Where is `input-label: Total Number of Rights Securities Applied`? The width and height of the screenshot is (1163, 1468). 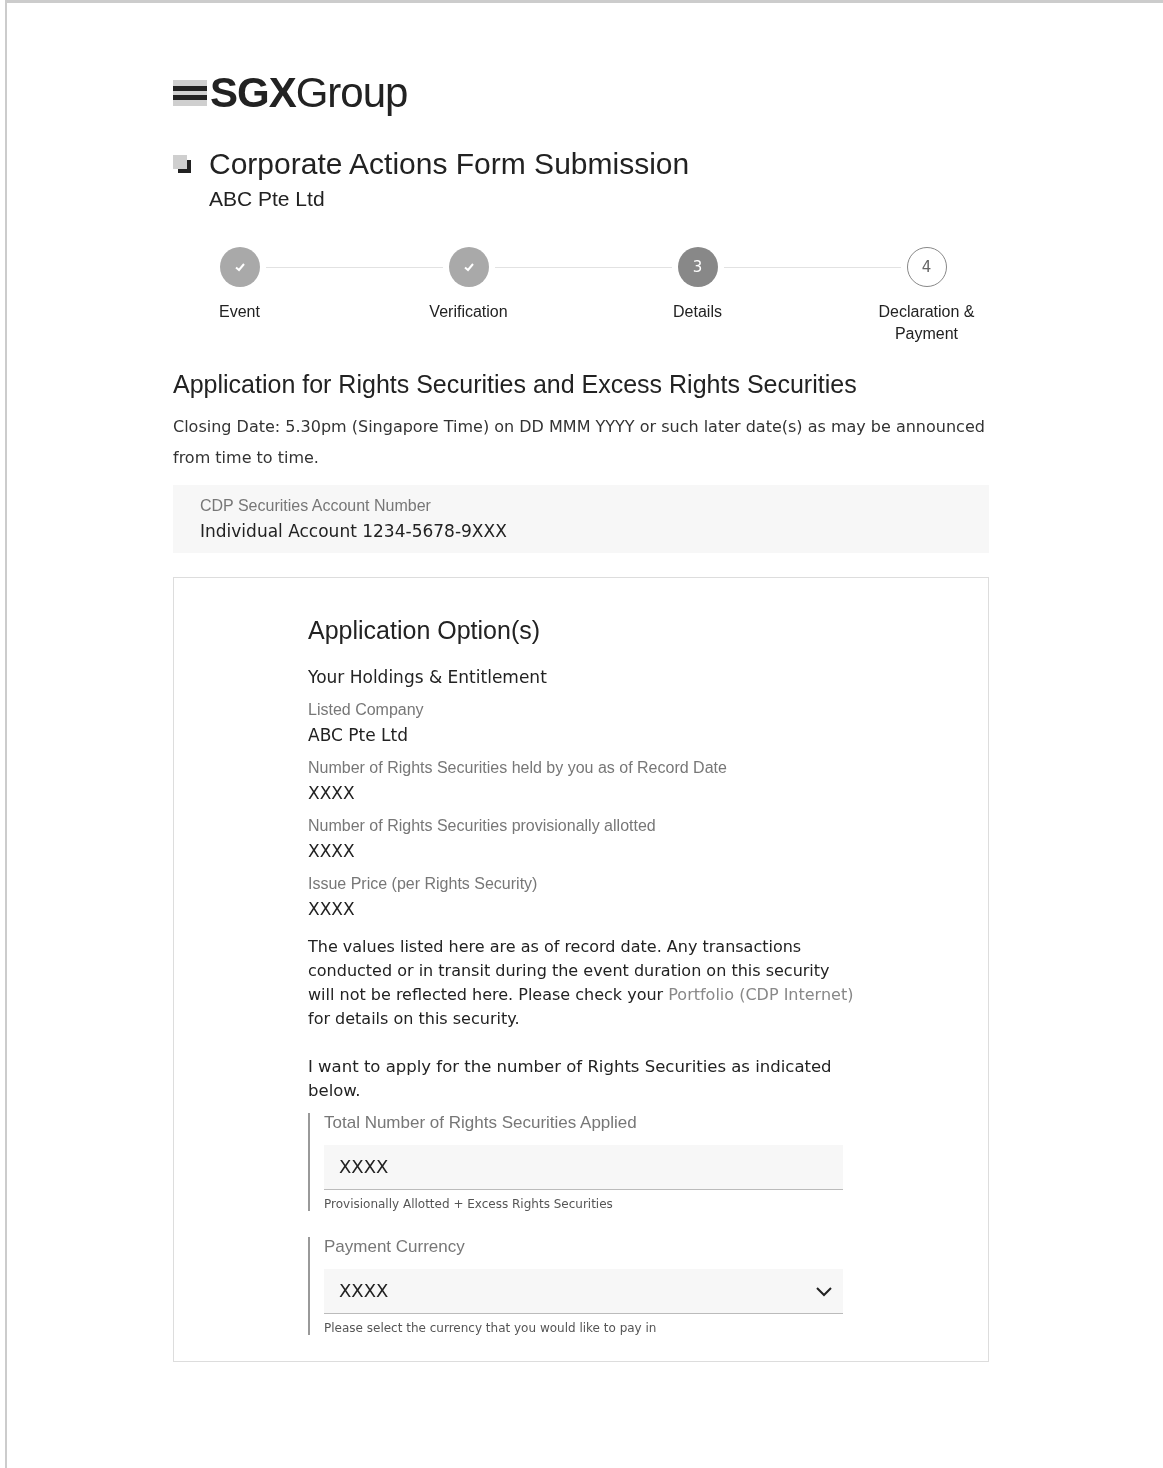 input-label: Total Number of Rights Securities Applied is located at coordinates (481, 1122).